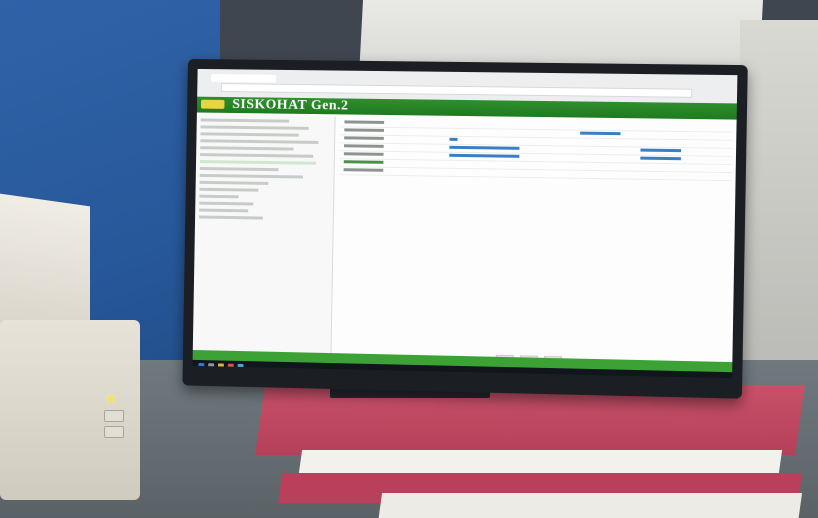 Image resolution: width=818 pixels, height=518 pixels. Describe the element at coordinates (241, 367) in the screenshot. I see `app-icon` at that location.